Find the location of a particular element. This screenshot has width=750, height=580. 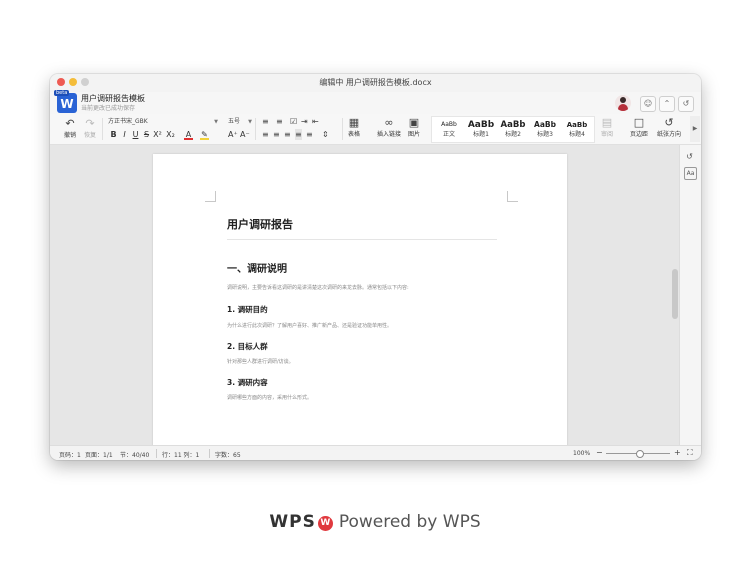

justify-icon: ≡ is located at coordinates (298, 134).